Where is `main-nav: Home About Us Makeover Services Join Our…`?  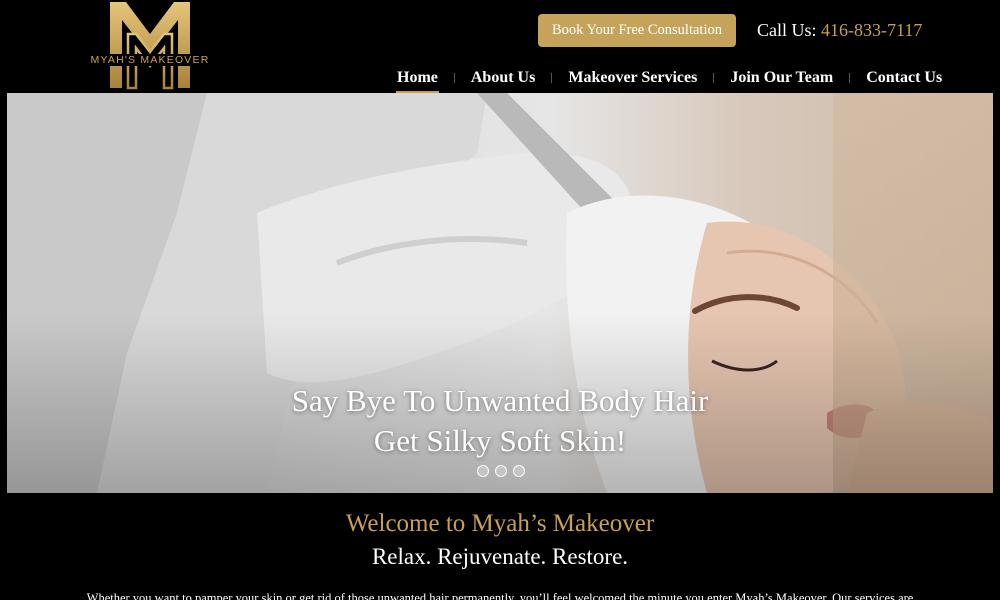
main-nav: Home About Us Makeover Services Join Our… is located at coordinates (669, 79).